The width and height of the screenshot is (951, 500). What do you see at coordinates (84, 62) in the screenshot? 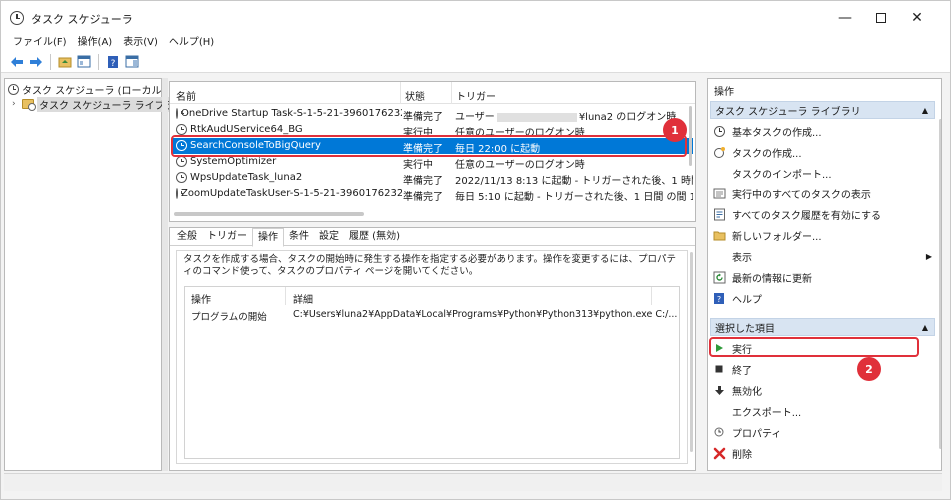
I see `show-hide-console-tree-button` at bounding box center [84, 62].